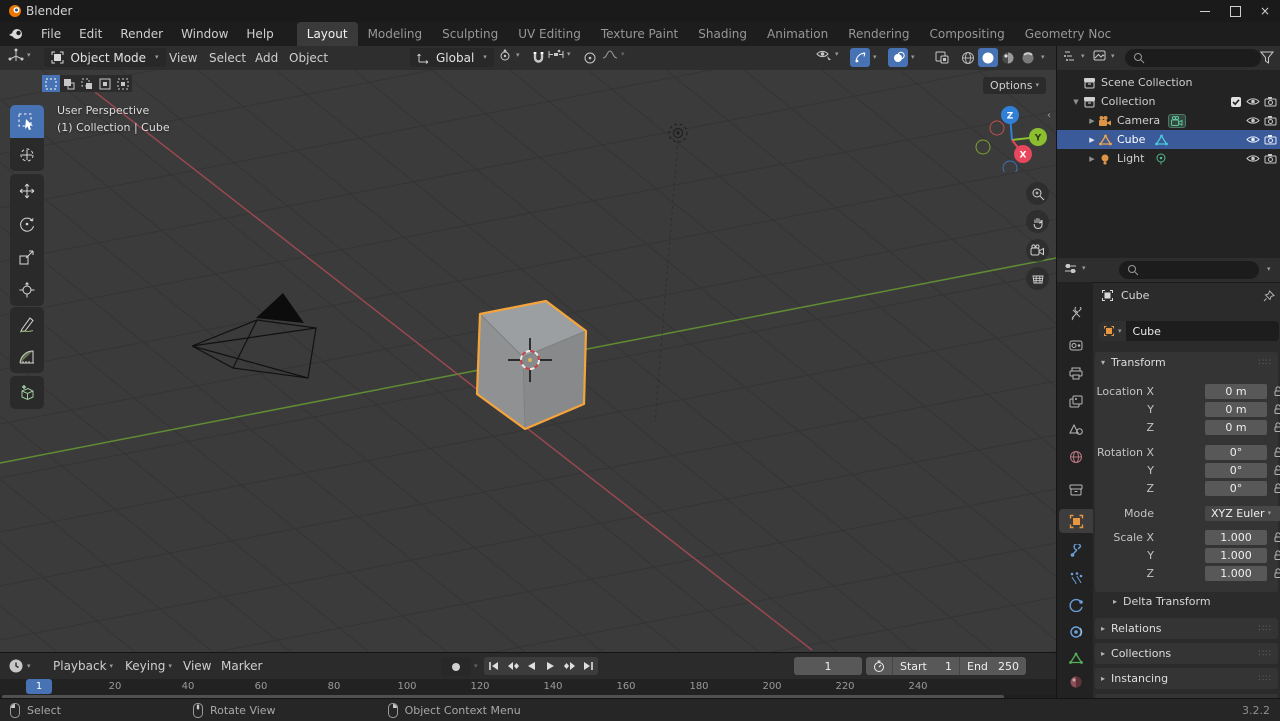 Image resolution: width=1280 pixels, height=721 pixels. What do you see at coordinates (1236, 452) in the screenshot?
I see `rotation-x-field: 0°` at bounding box center [1236, 452].